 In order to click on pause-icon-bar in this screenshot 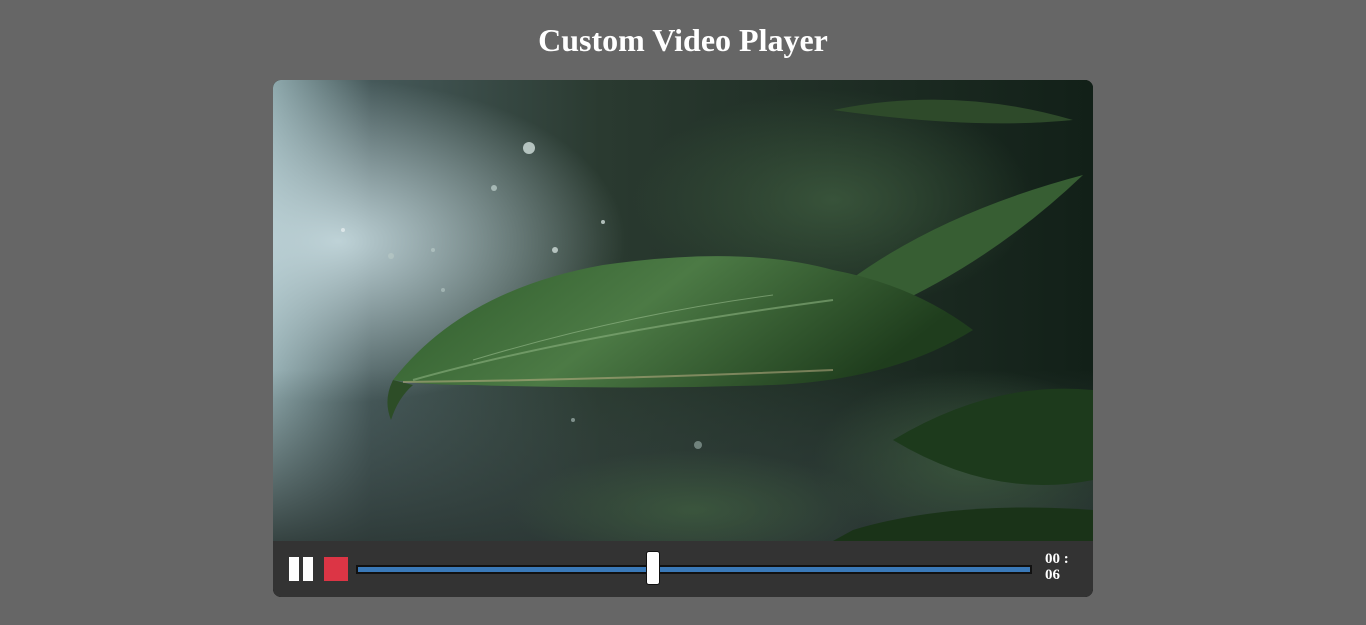, I will do `click(308, 569)`.